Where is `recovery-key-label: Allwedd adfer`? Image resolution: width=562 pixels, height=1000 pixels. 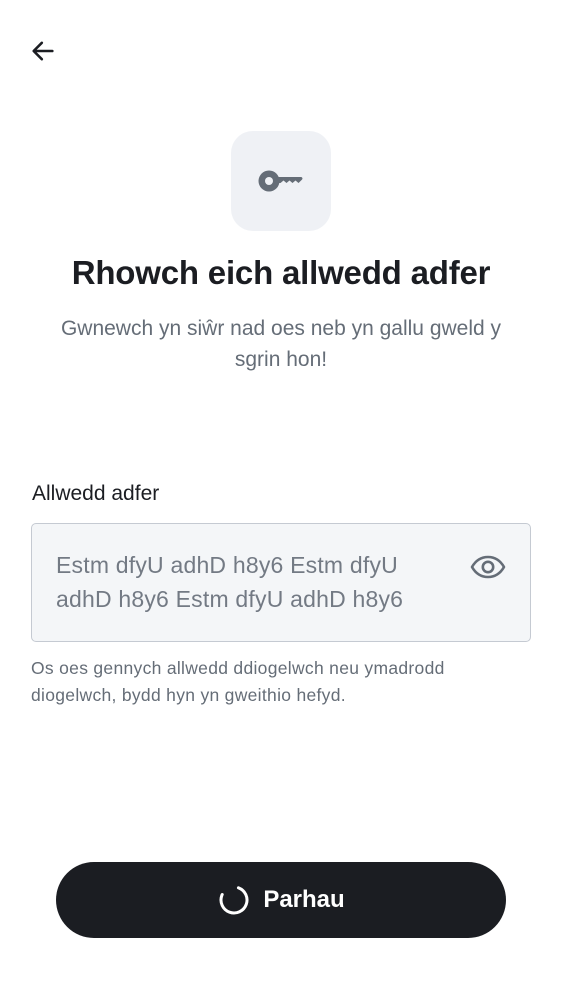 recovery-key-label: Allwedd adfer is located at coordinates (96, 493).